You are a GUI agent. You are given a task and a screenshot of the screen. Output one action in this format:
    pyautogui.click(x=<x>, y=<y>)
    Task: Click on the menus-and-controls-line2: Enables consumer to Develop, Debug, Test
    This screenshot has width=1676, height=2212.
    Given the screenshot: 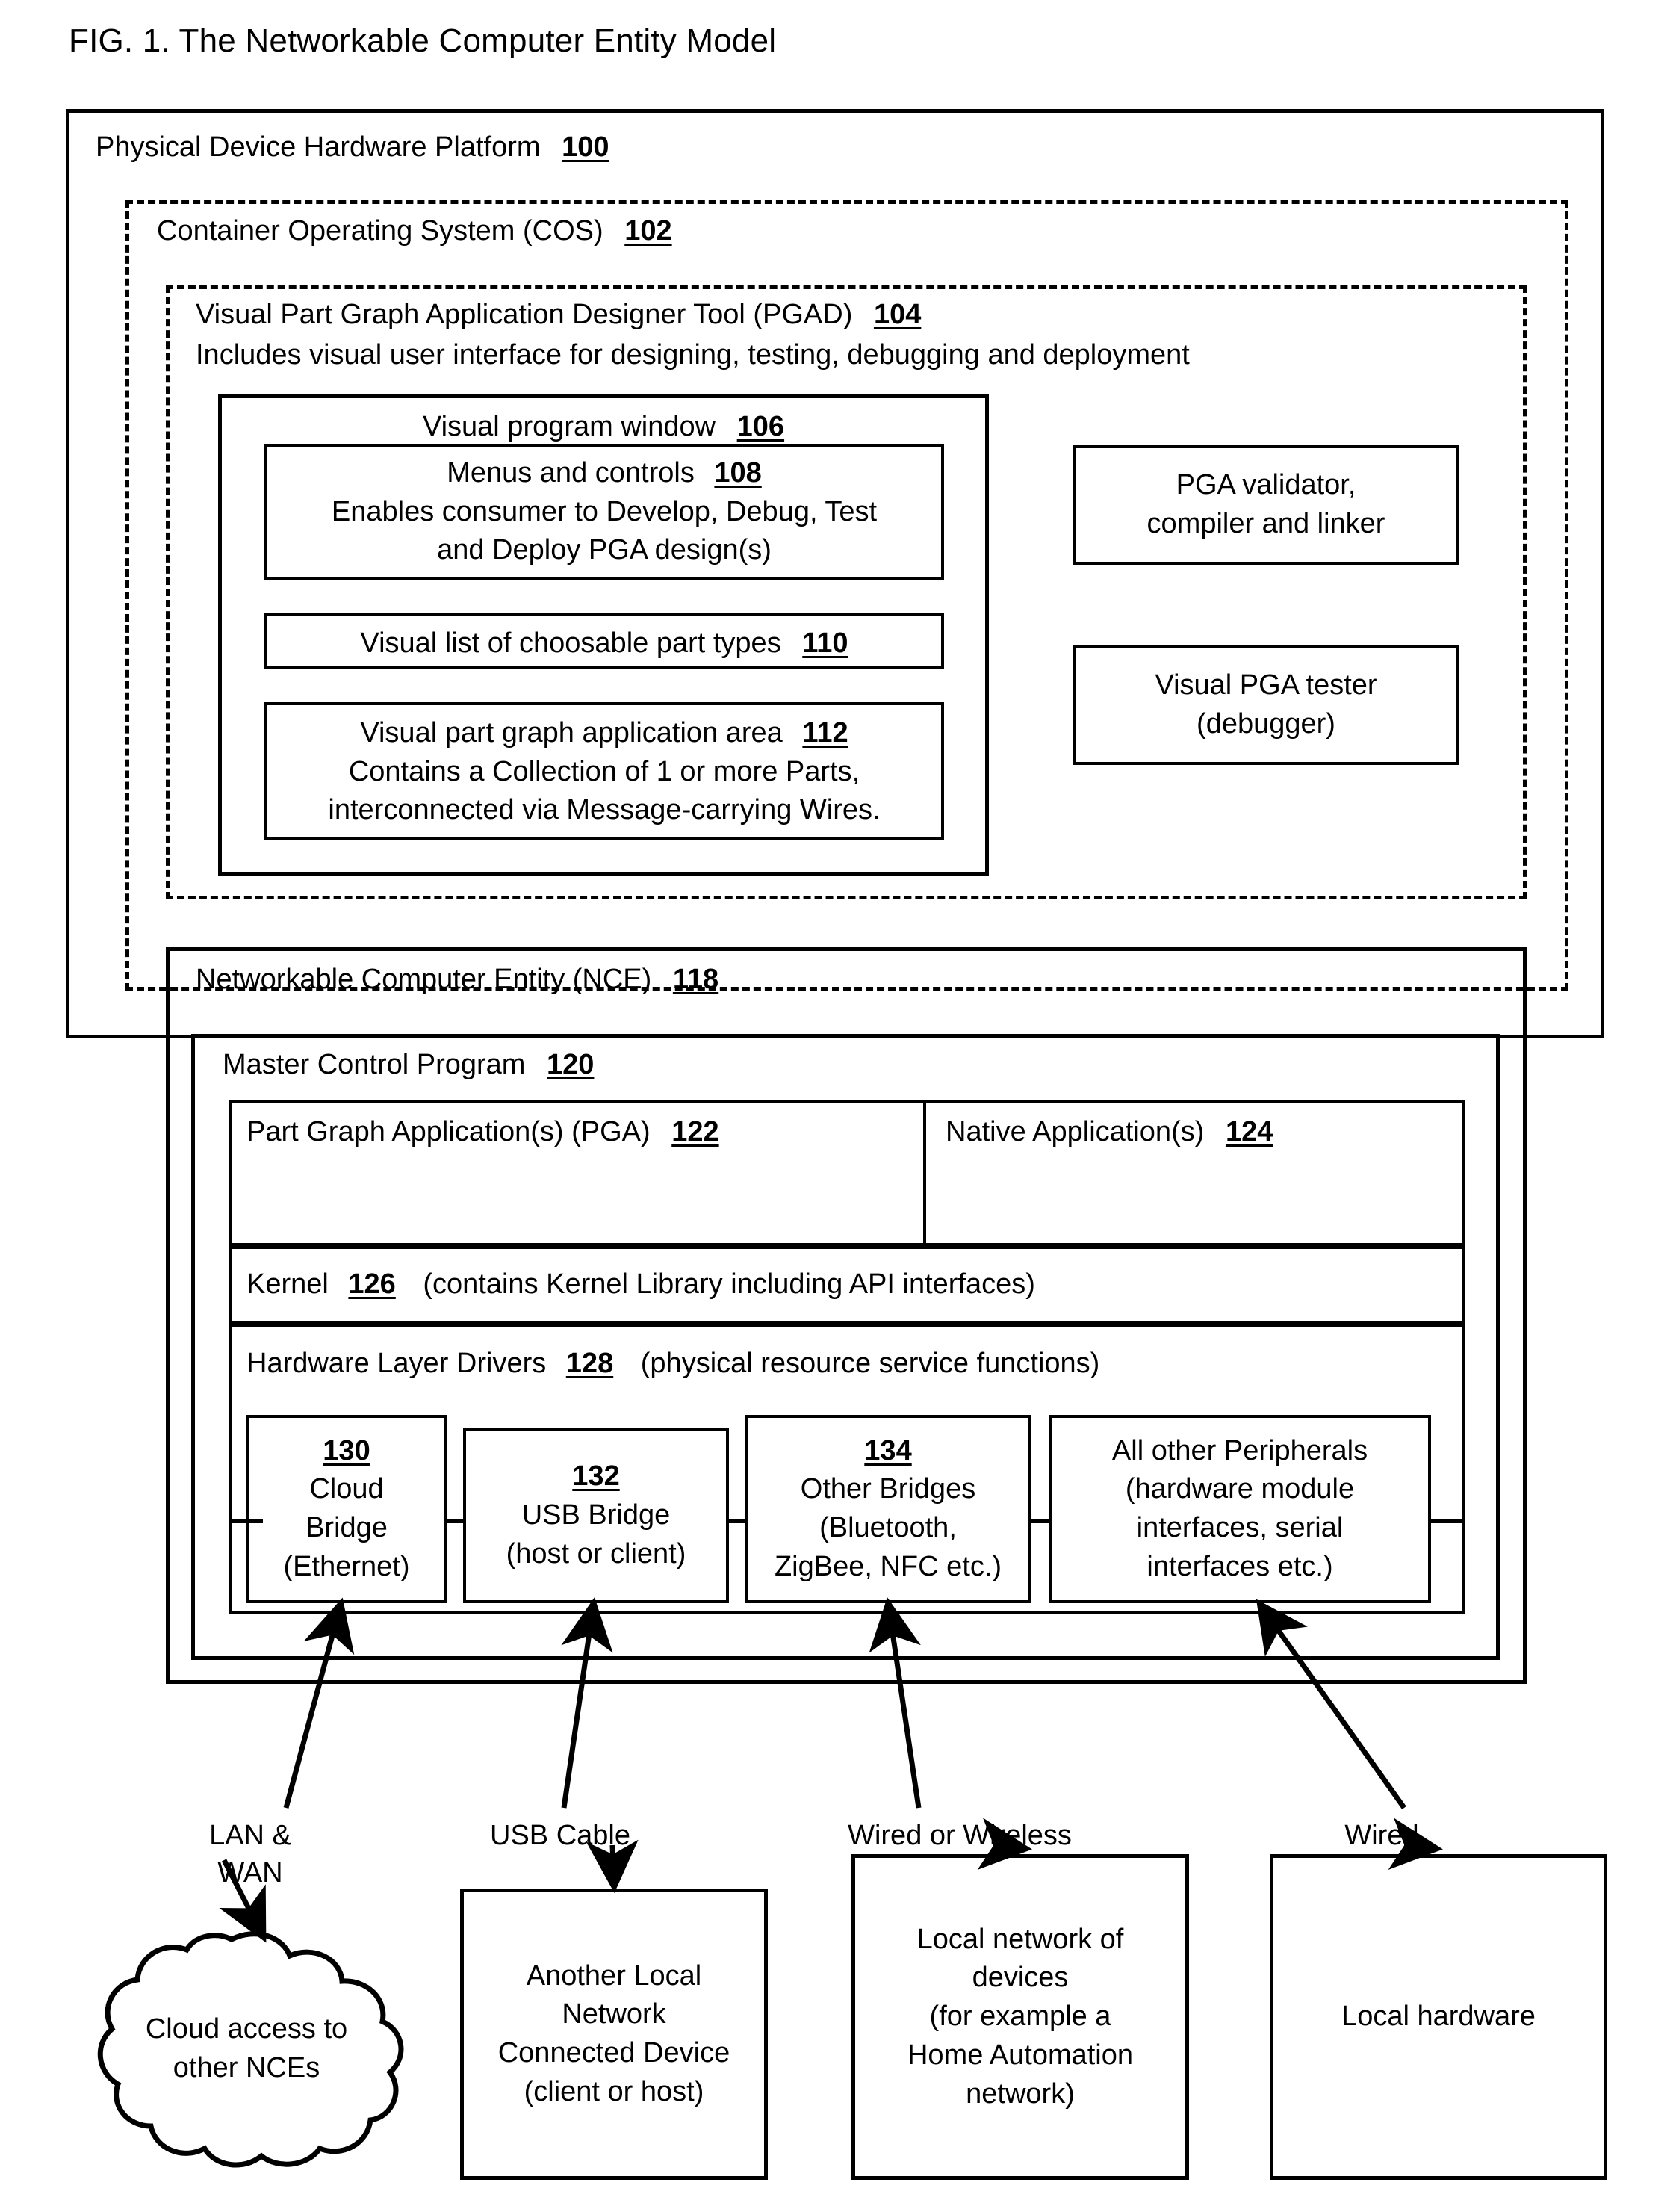 What is the action you would take?
    pyautogui.click(x=604, y=511)
    